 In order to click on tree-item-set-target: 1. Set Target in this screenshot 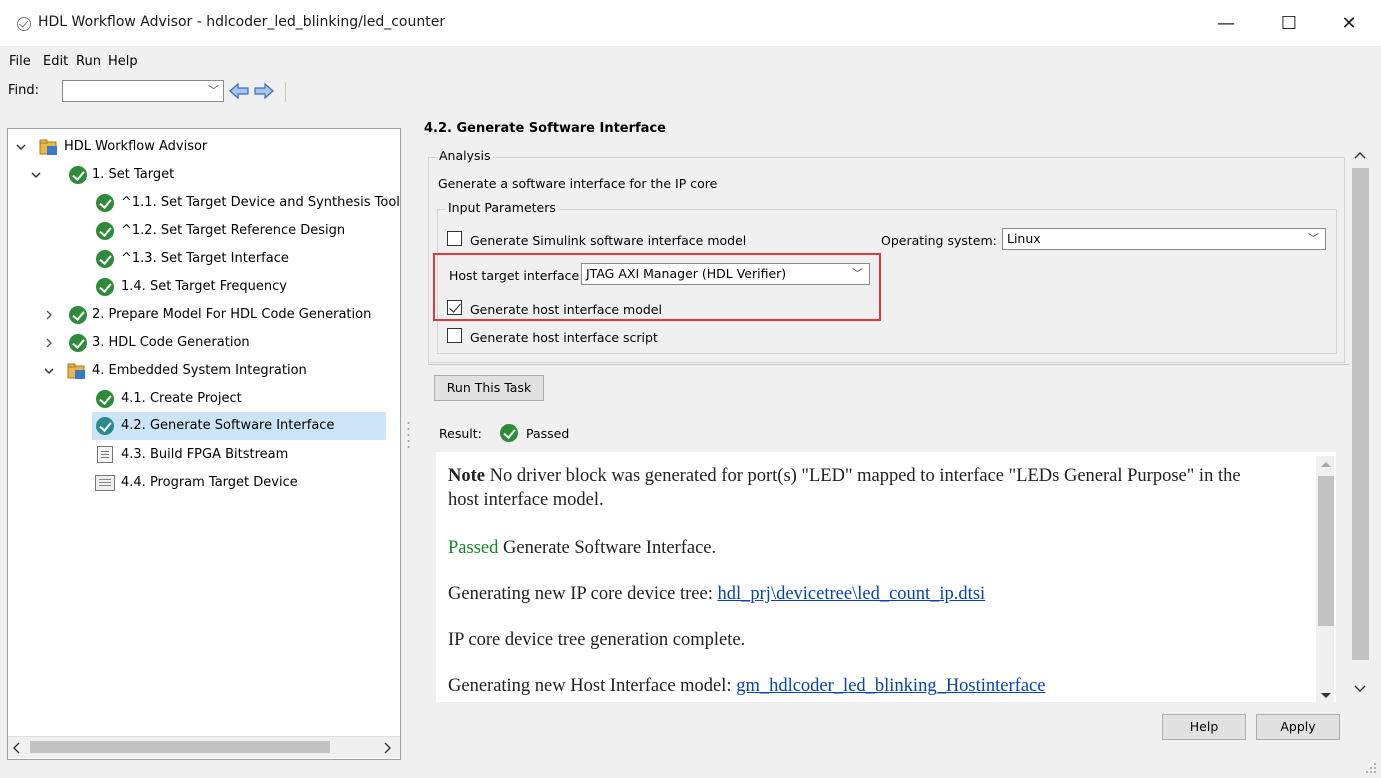, I will do `click(204, 175)`.